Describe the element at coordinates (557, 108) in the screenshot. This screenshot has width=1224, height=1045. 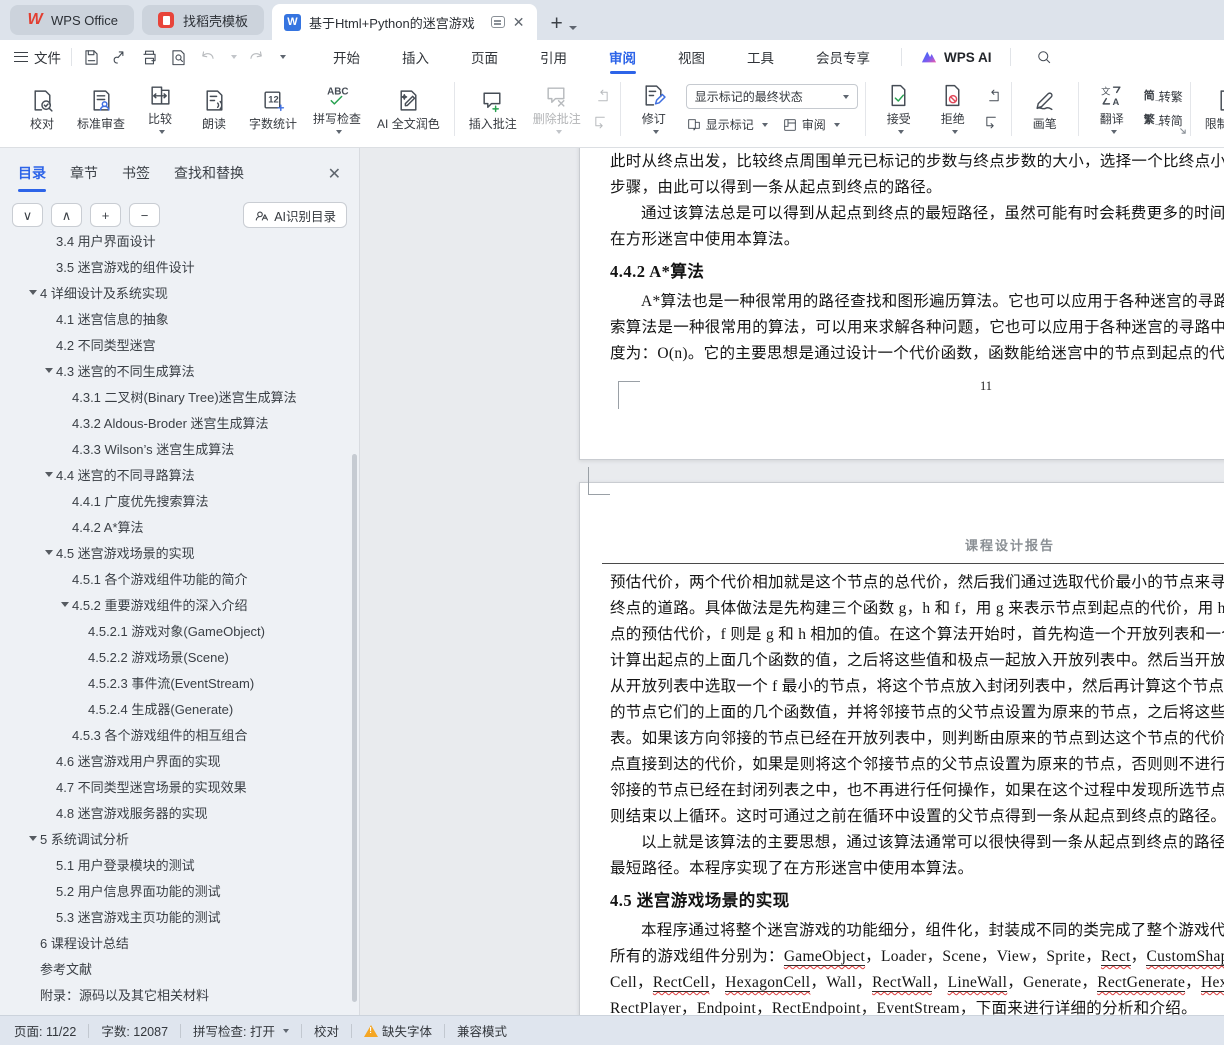
I see `delete-comment-button: 删除批注` at that location.